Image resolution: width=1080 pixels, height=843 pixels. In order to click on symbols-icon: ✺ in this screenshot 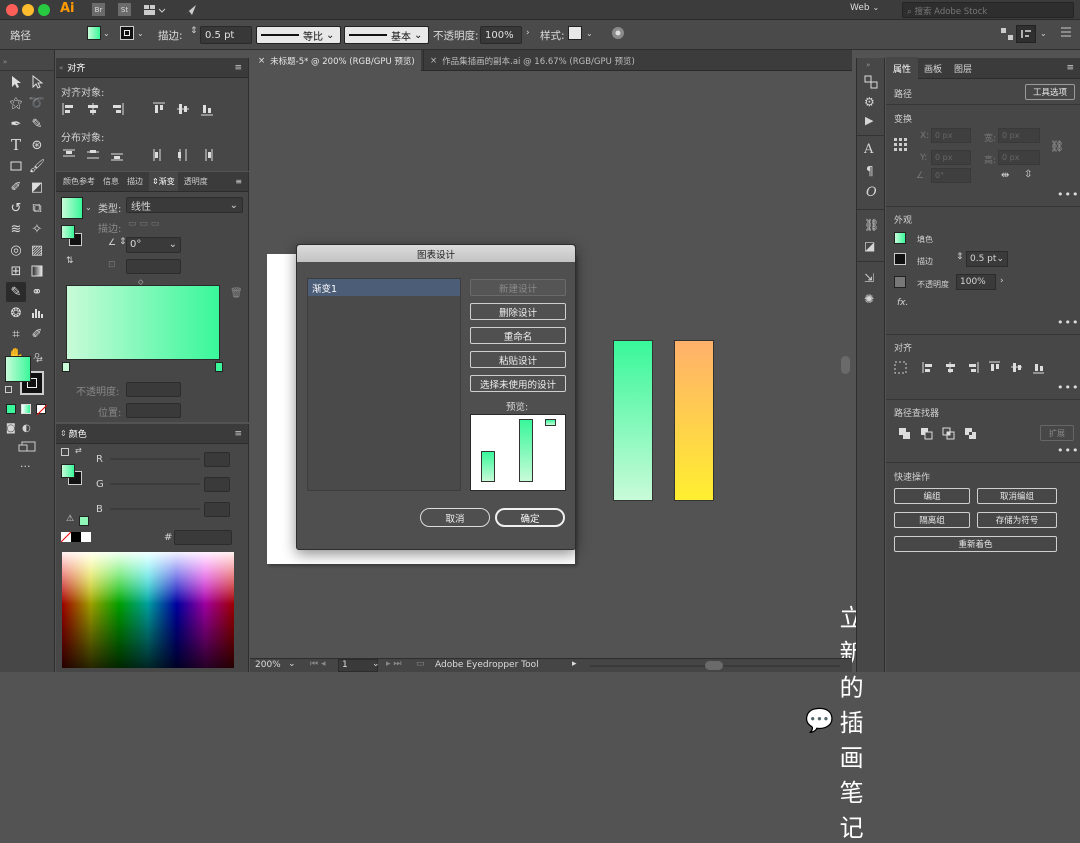, I will do `click(869, 299)`.